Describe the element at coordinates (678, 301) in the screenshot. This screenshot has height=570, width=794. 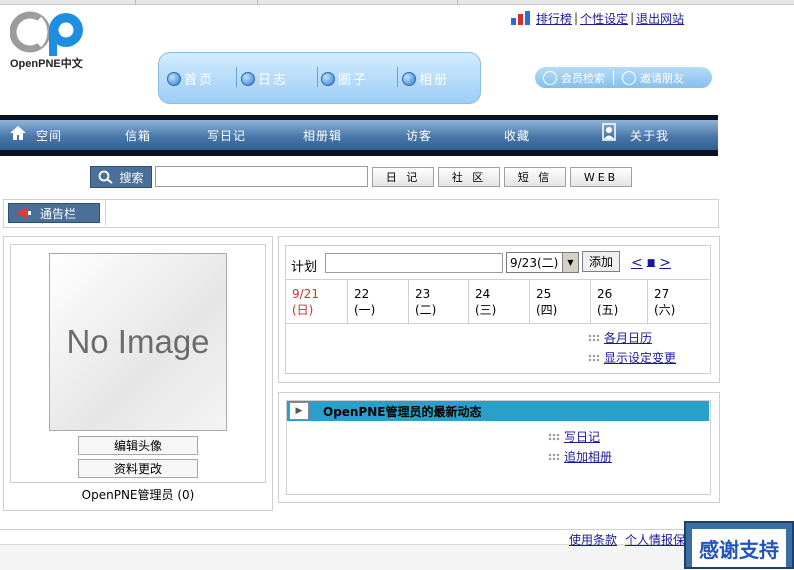
I see `calendar-day: 27 (六)` at that location.